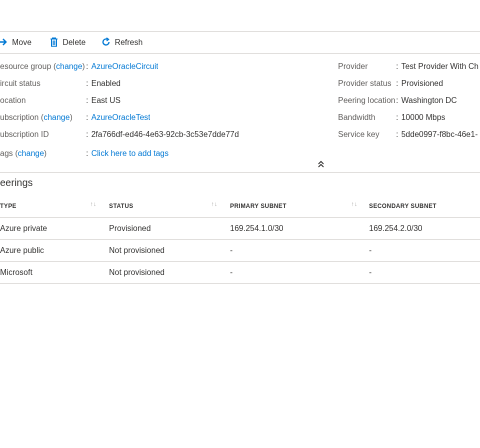 Image resolution: width=480 pixels, height=448 pixels. I want to click on secondary-subnet-cell: 169.254.2.0/30, so click(424, 228).